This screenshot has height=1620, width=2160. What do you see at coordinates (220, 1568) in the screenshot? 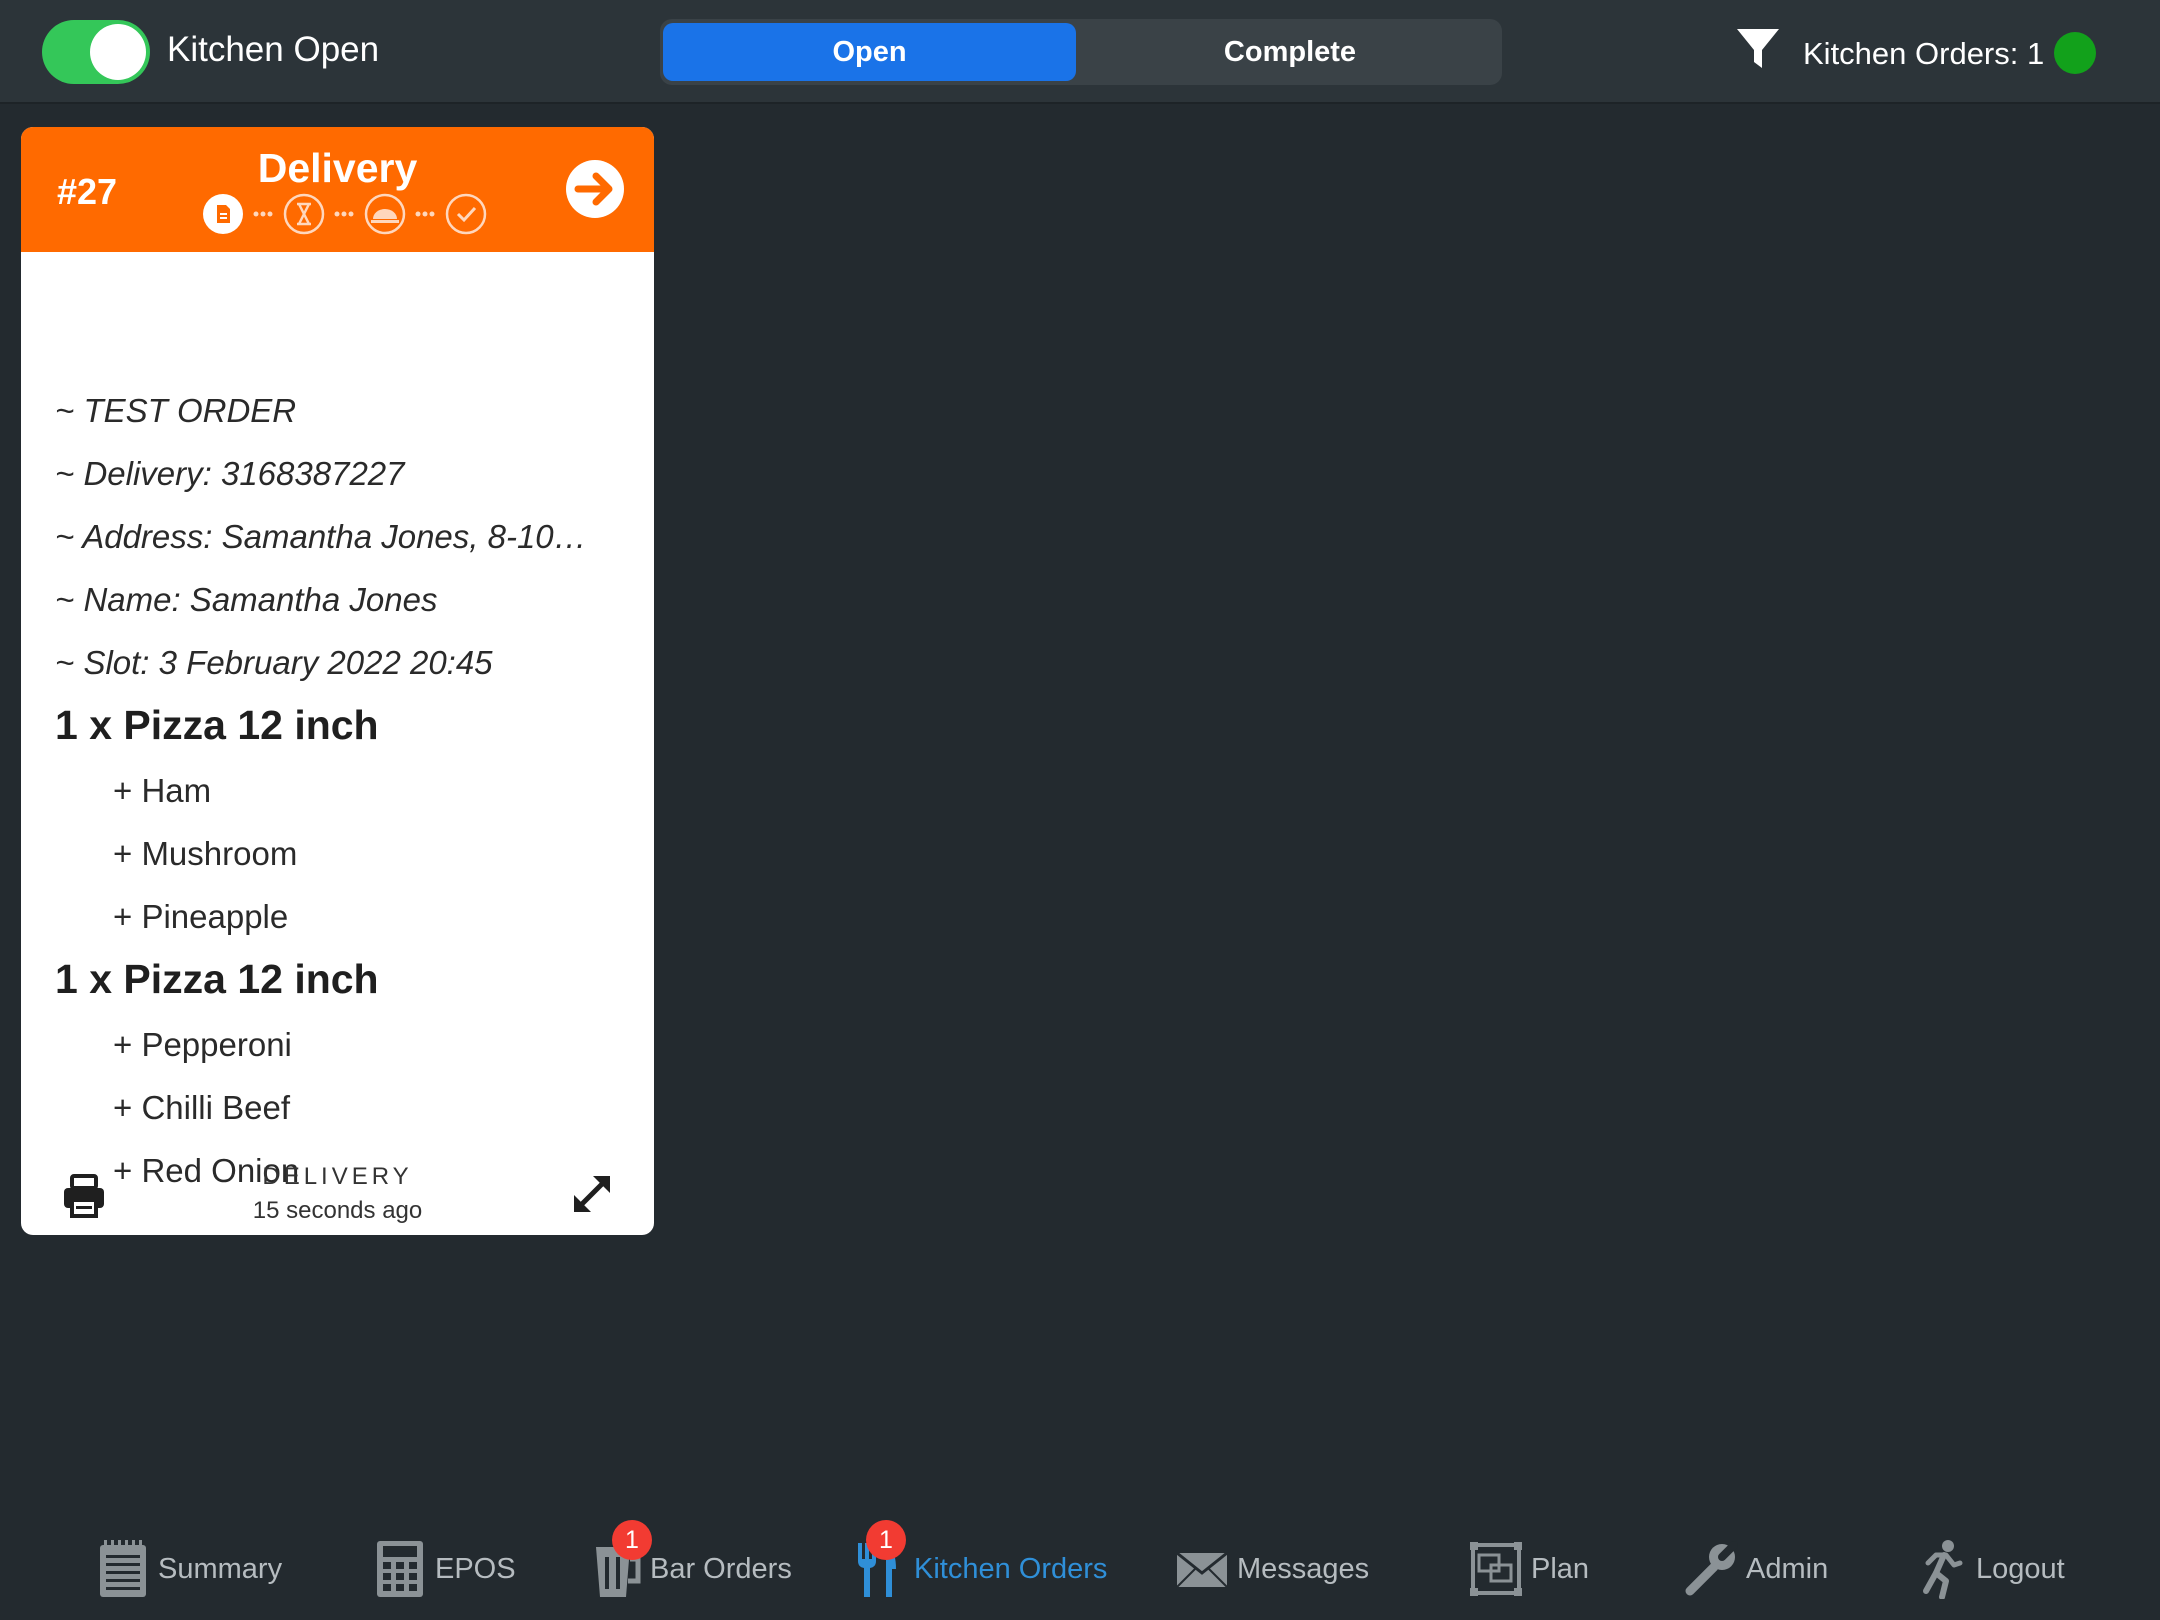
I see `tab-label: Summary` at bounding box center [220, 1568].